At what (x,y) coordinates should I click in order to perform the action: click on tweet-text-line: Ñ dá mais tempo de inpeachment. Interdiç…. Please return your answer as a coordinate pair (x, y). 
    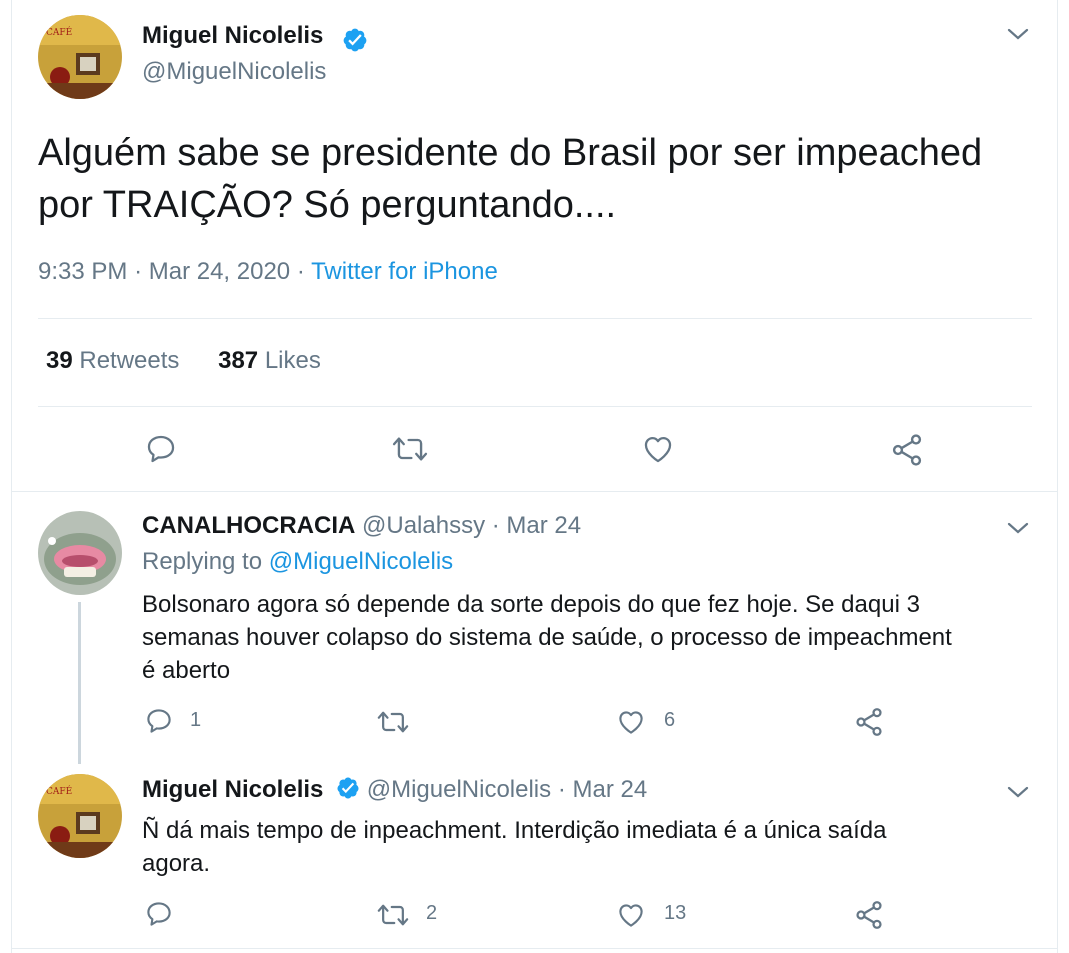
    Looking at the image, I should click on (514, 830).